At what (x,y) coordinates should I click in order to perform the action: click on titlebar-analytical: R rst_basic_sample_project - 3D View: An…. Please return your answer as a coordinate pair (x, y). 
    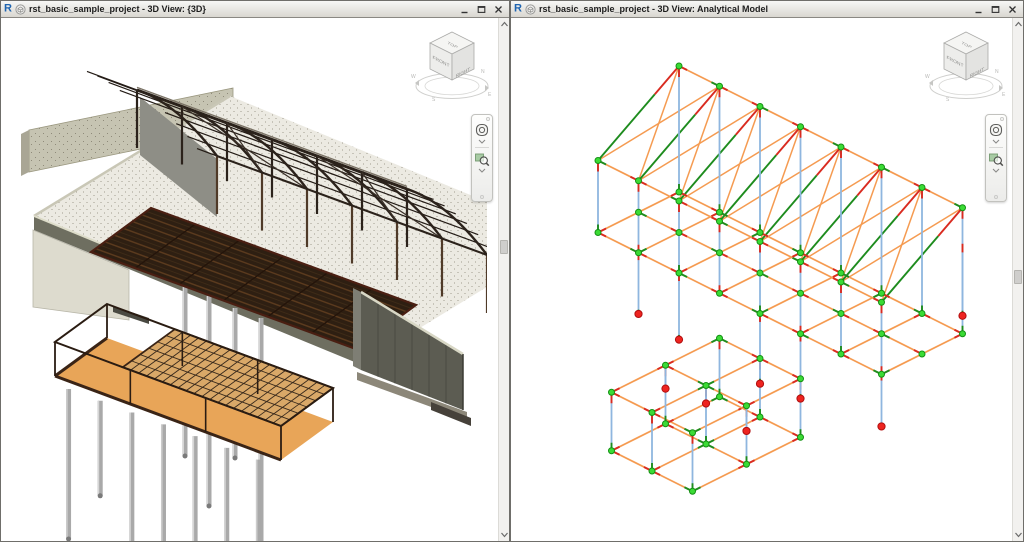
    Looking at the image, I should click on (767, 9).